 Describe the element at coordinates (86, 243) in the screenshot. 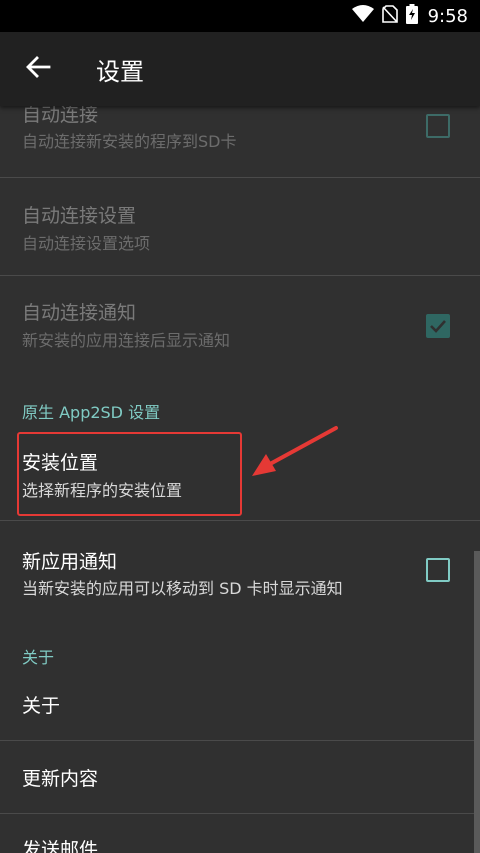

I see `setting-summary: 自动连接设置选项` at that location.